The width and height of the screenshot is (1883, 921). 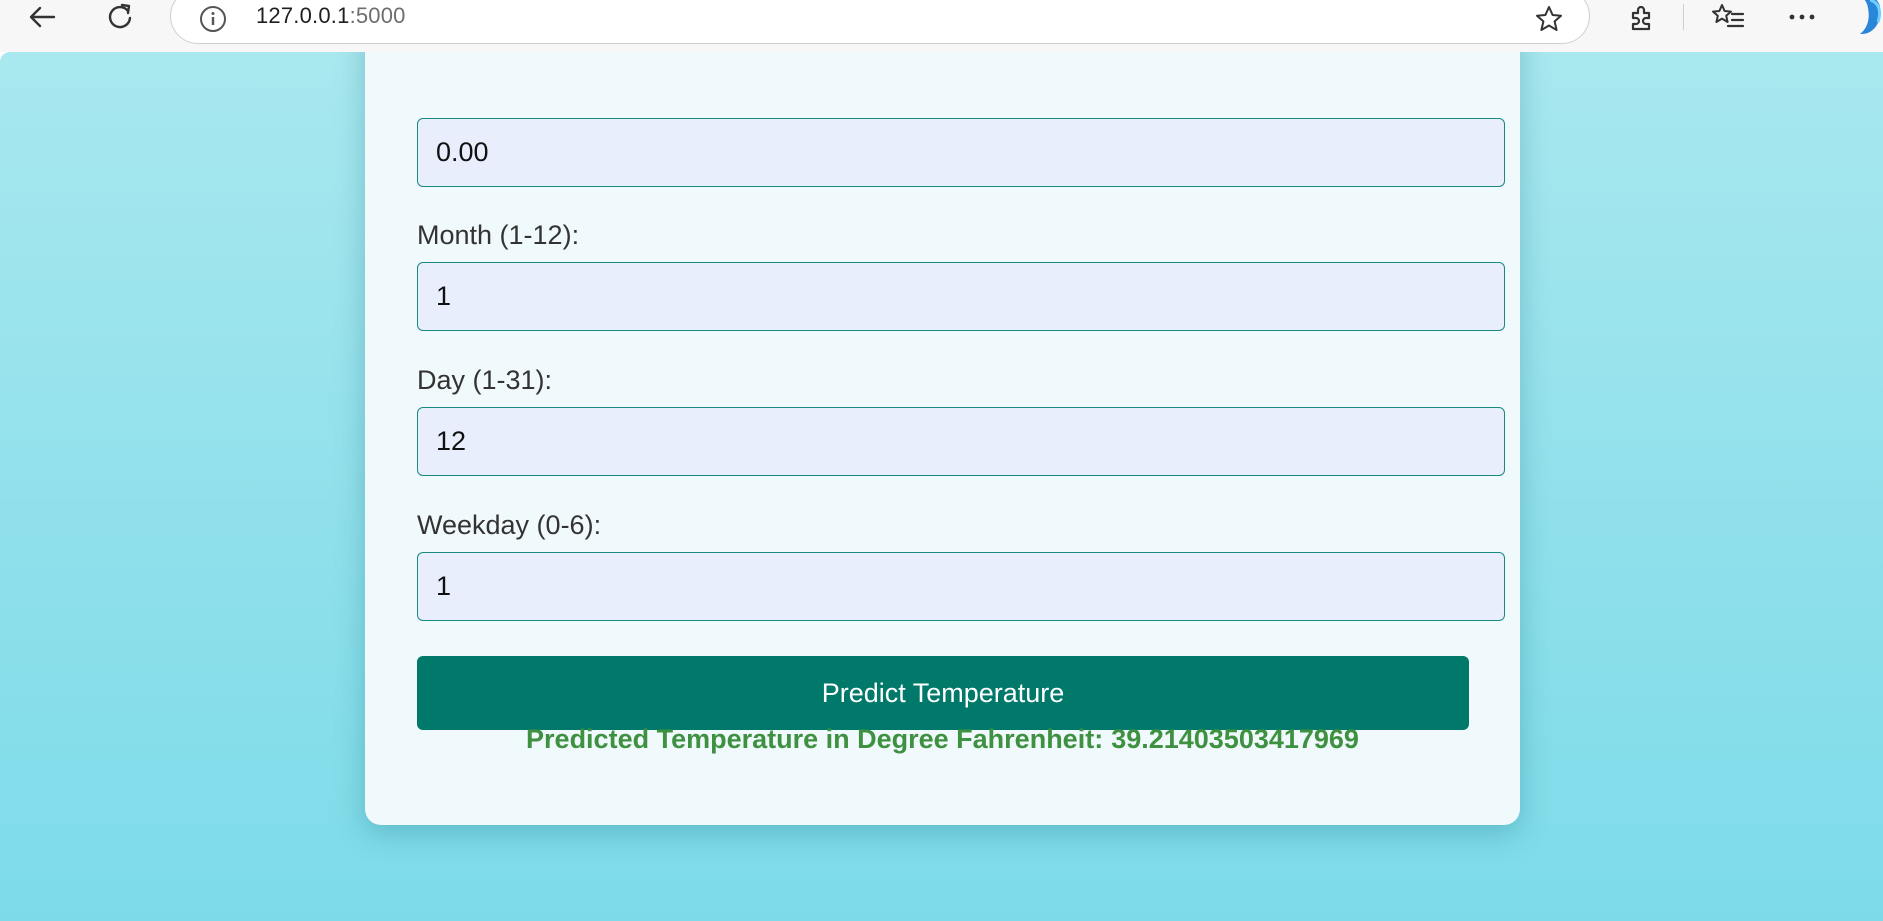 What do you see at coordinates (485, 380) in the screenshot?
I see `day-label: Day (1-31):` at bounding box center [485, 380].